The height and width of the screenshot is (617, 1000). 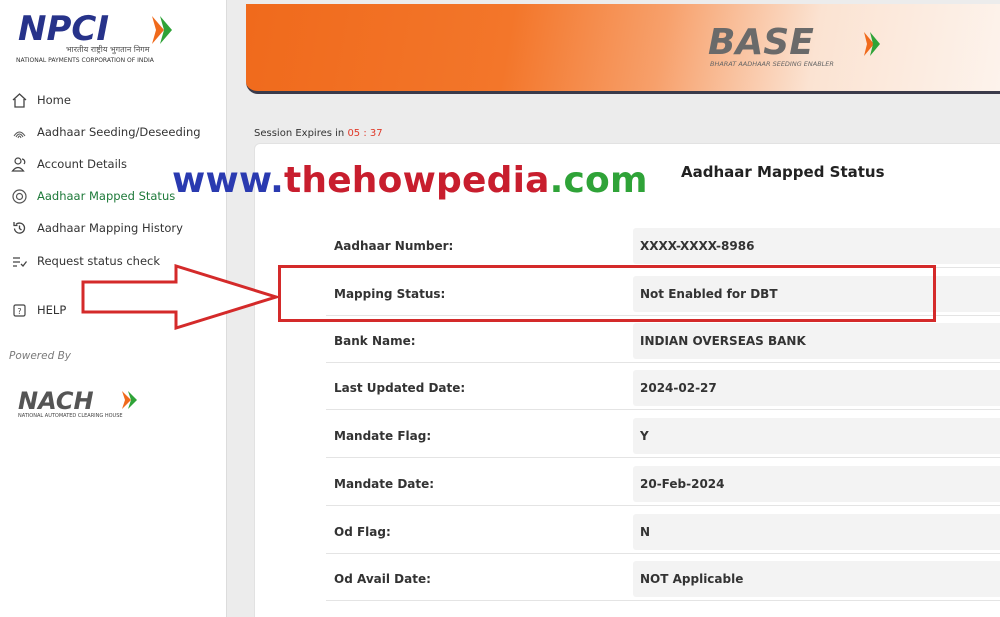 What do you see at coordinates (19, 228) in the screenshot?
I see `history-icon` at bounding box center [19, 228].